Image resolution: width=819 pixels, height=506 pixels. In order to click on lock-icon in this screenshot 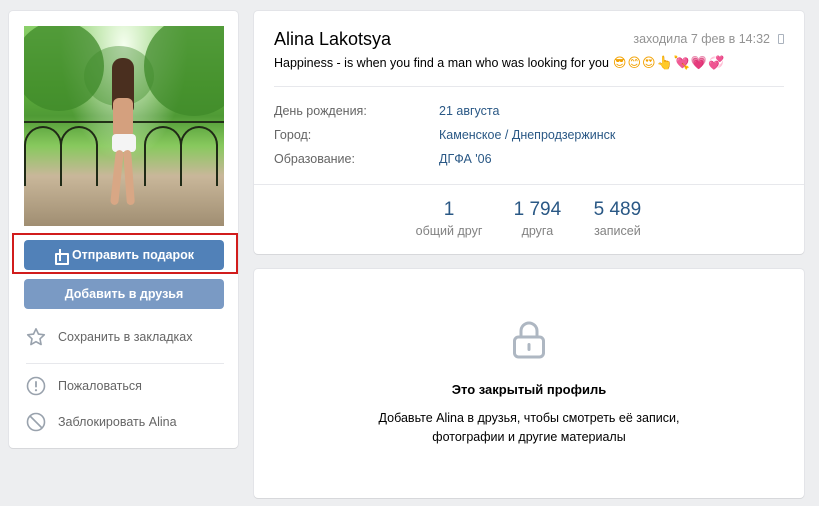, I will do `click(529, 340)`.